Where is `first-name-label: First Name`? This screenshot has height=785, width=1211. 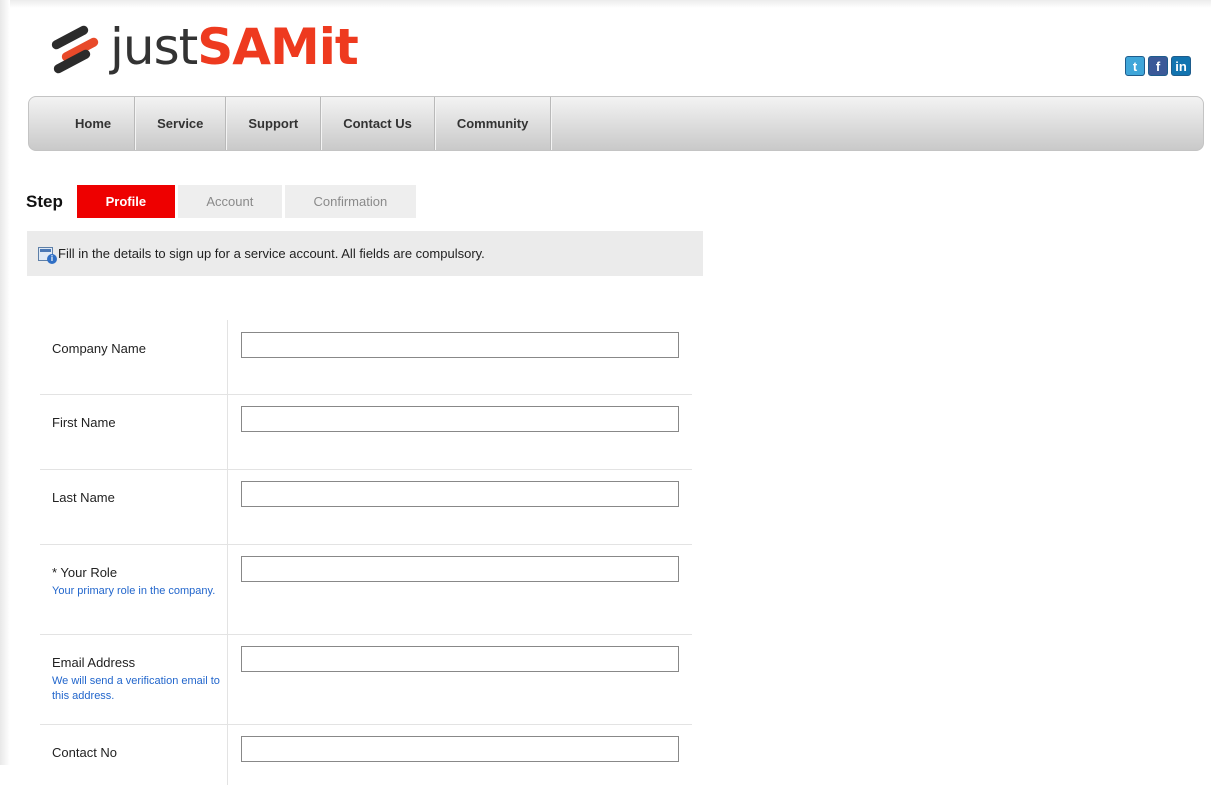 first-name-label: First Name is located at coordinates (134, 432).